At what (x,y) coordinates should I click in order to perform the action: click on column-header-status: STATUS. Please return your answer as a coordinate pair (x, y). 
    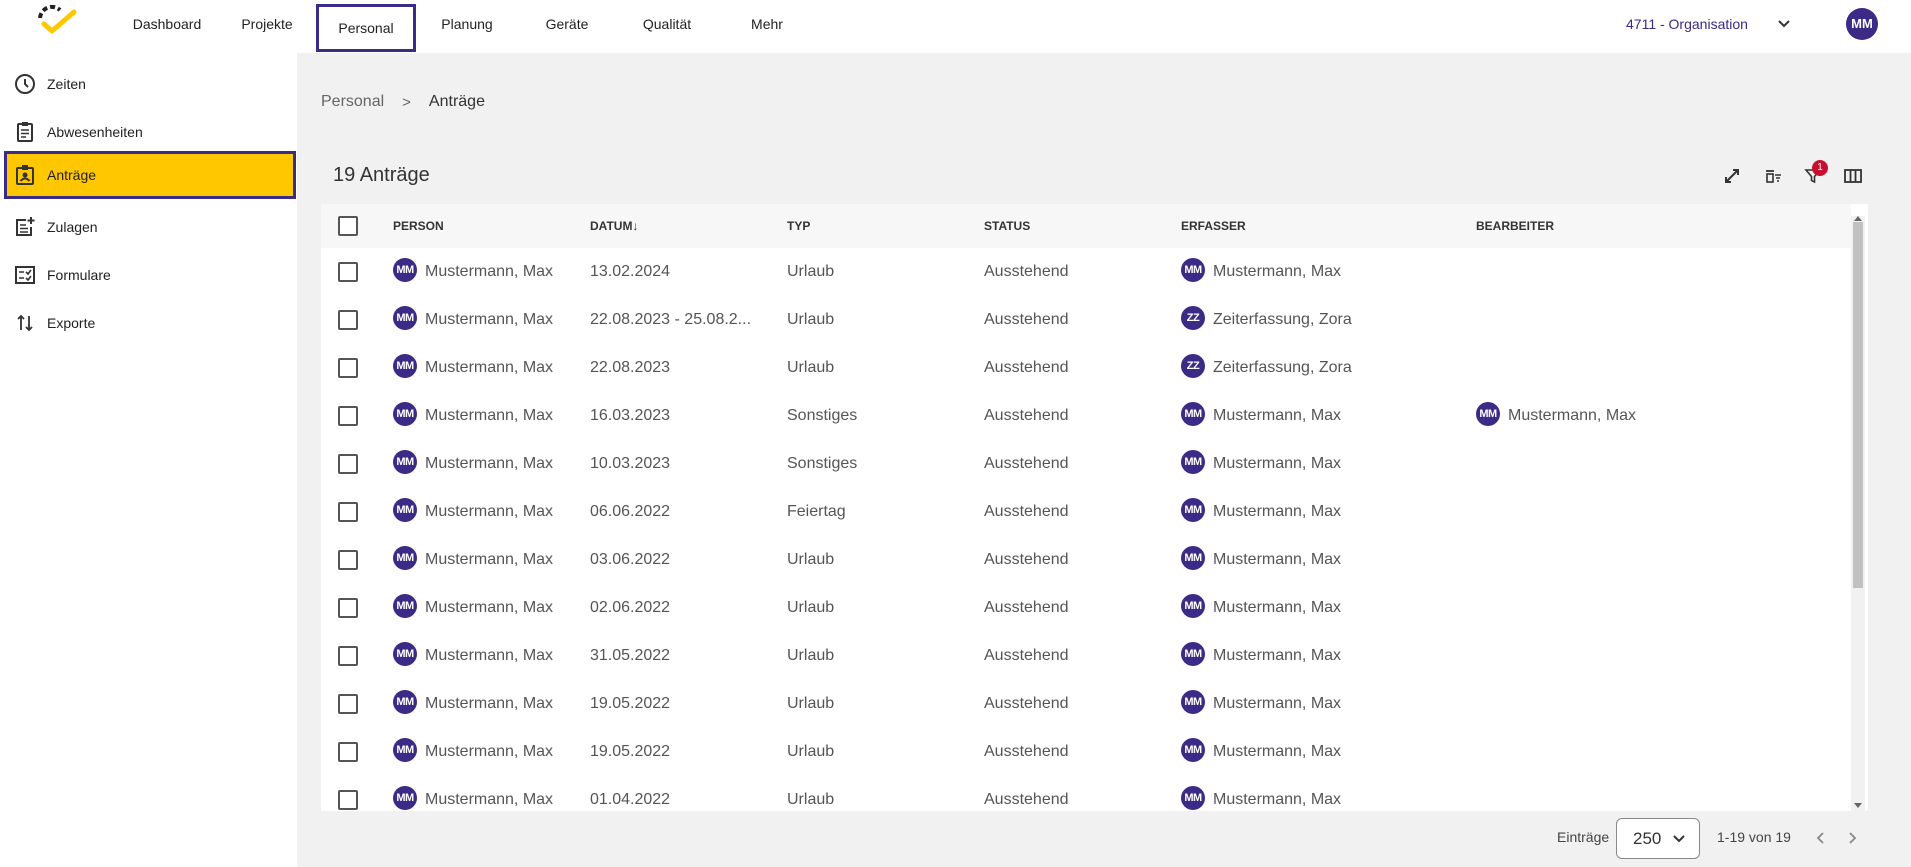
    Looking at the image, I should click on (1007, 226).